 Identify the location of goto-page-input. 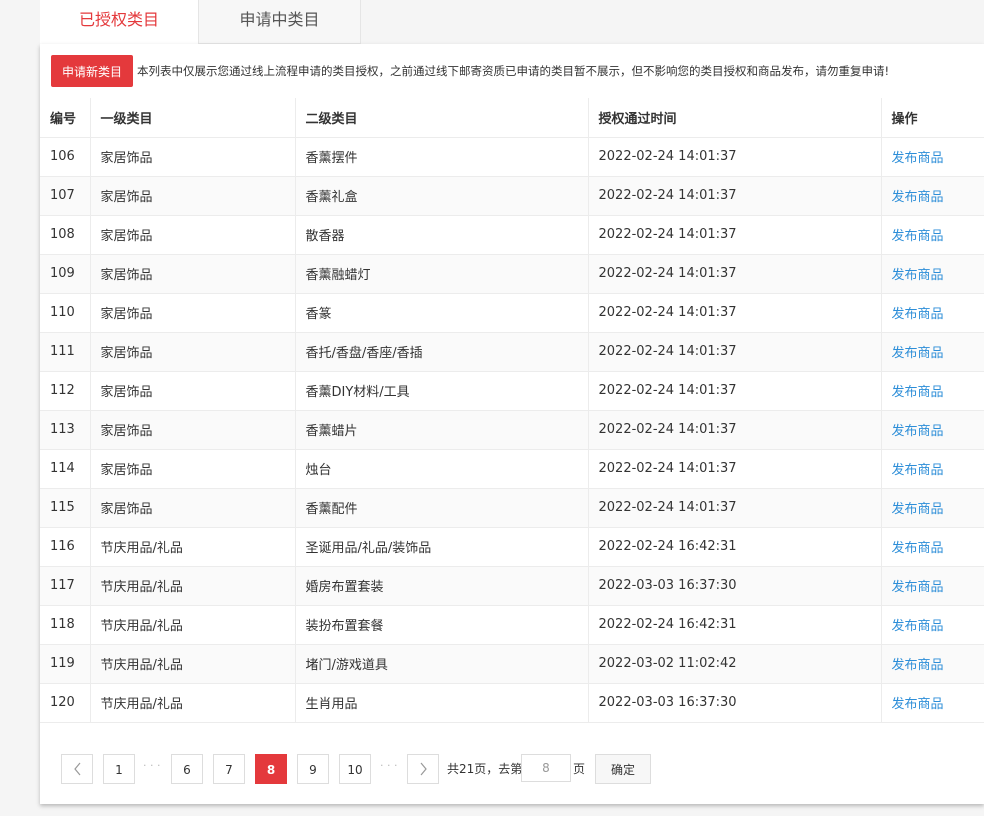
(546, 768).